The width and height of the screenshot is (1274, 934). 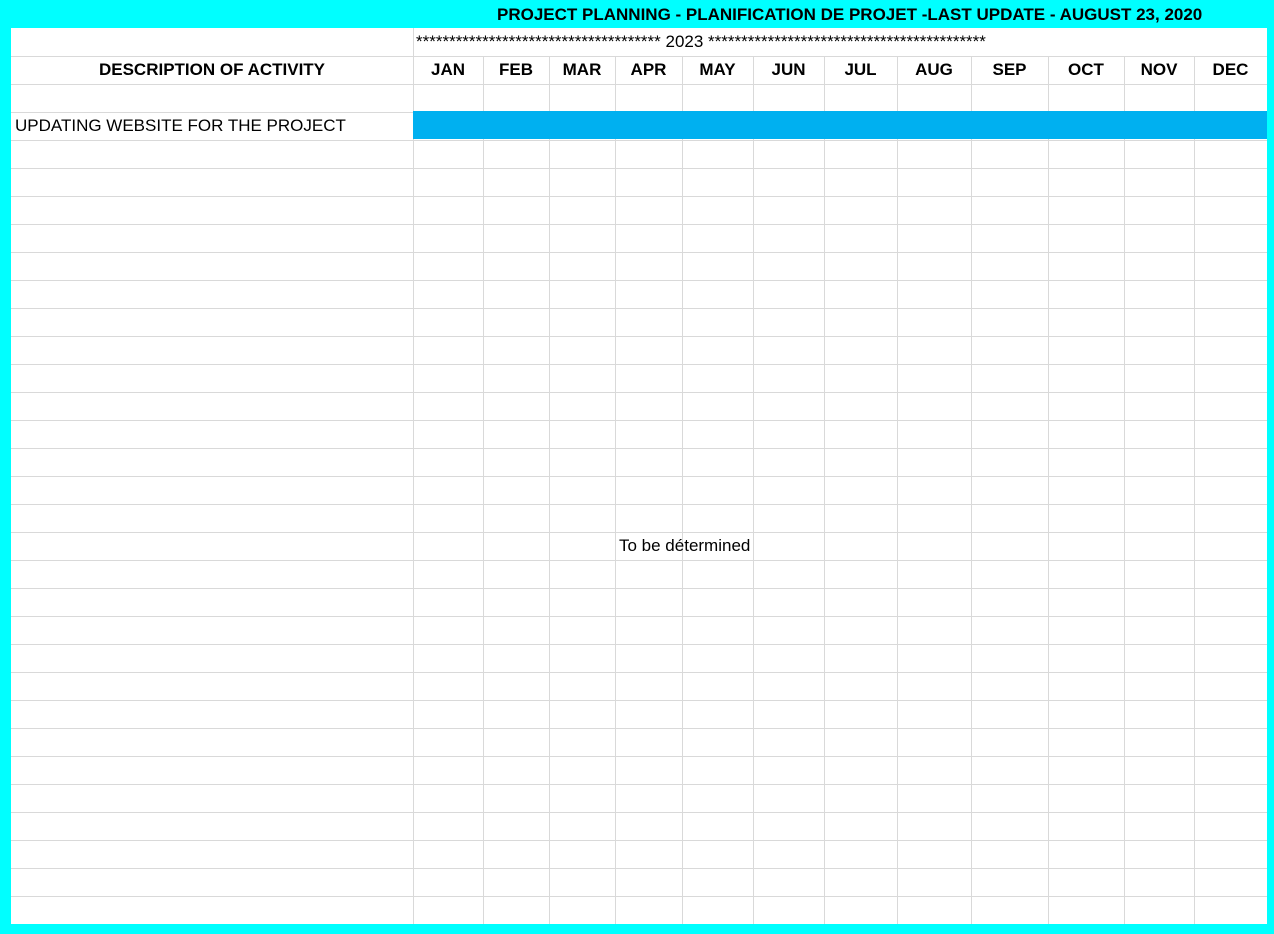 I want to click on month-header-jan: JAN, so click(x=447, y=69).